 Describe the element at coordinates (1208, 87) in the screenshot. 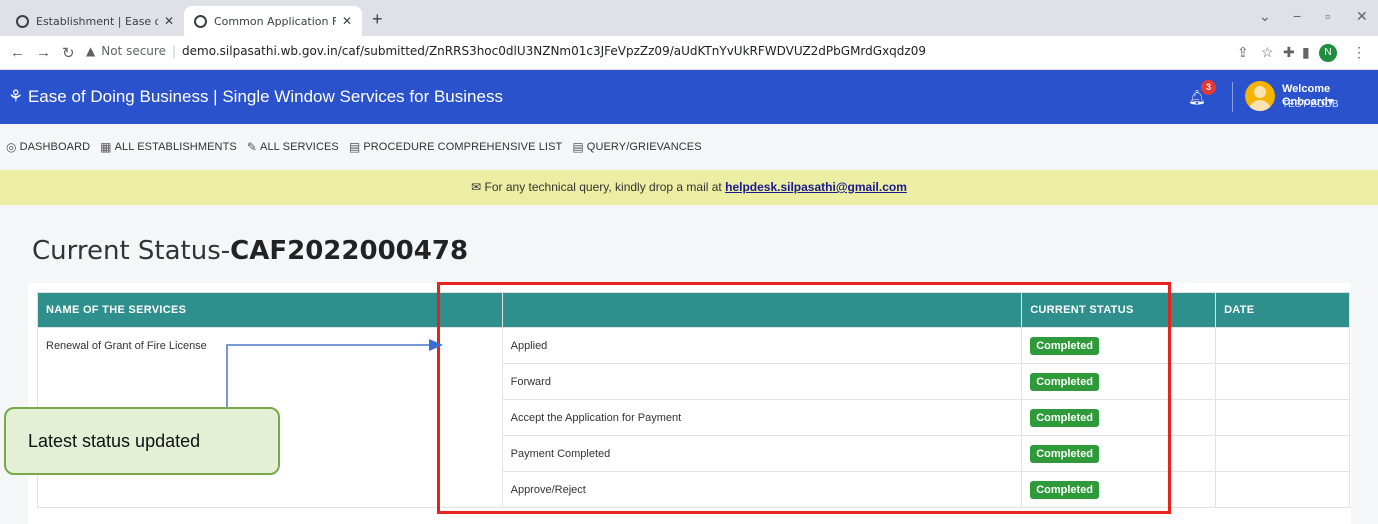

I see `notification-badge: 3` at that location.